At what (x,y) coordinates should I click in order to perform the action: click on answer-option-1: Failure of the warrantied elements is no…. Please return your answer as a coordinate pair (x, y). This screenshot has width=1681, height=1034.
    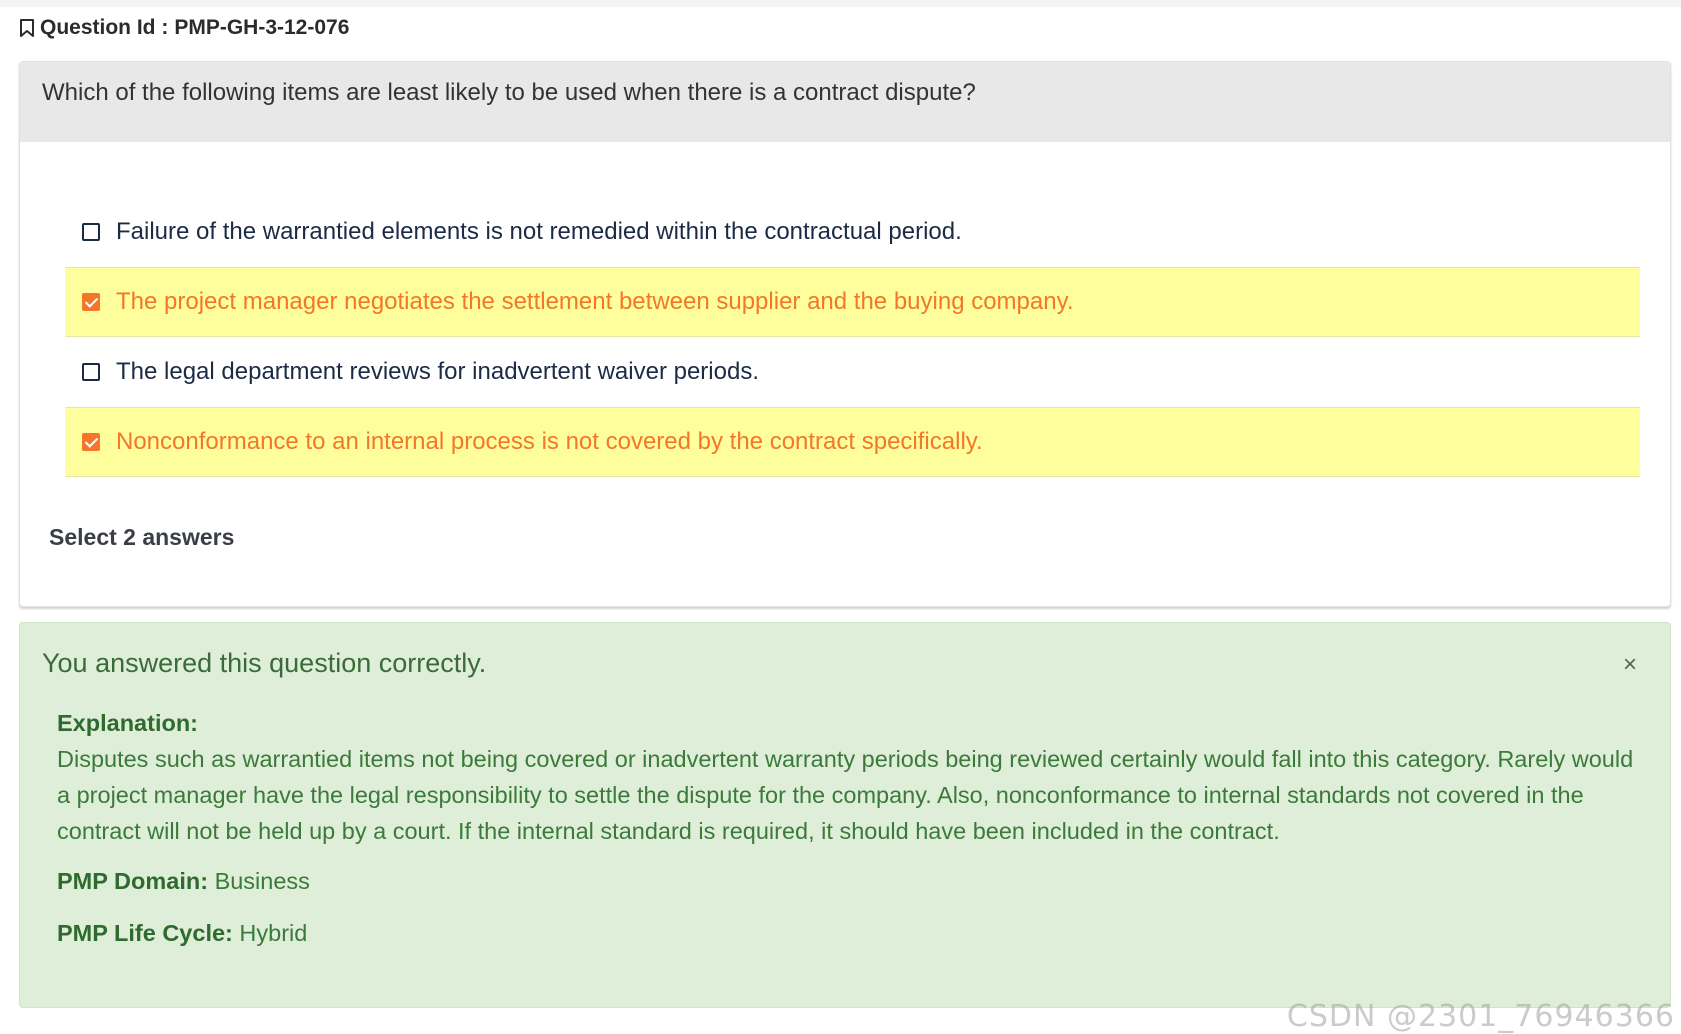
    Looking at the image, I should click on (852, 232).